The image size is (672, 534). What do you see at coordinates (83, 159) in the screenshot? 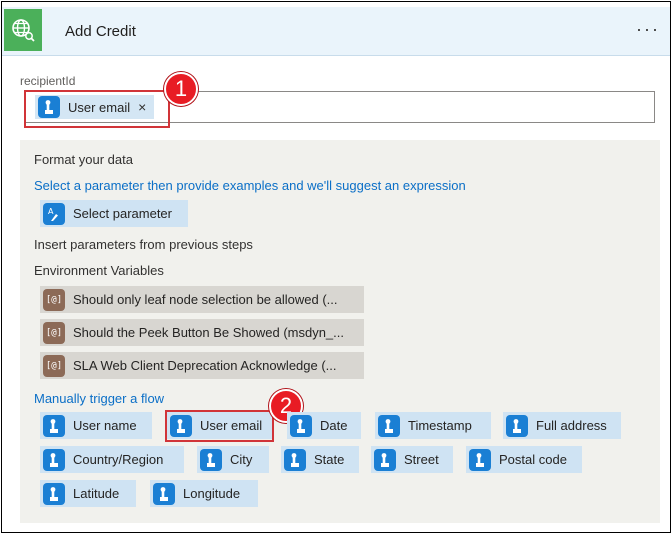
I see `format-heading: Format your data` at bounding box center [83, 159].